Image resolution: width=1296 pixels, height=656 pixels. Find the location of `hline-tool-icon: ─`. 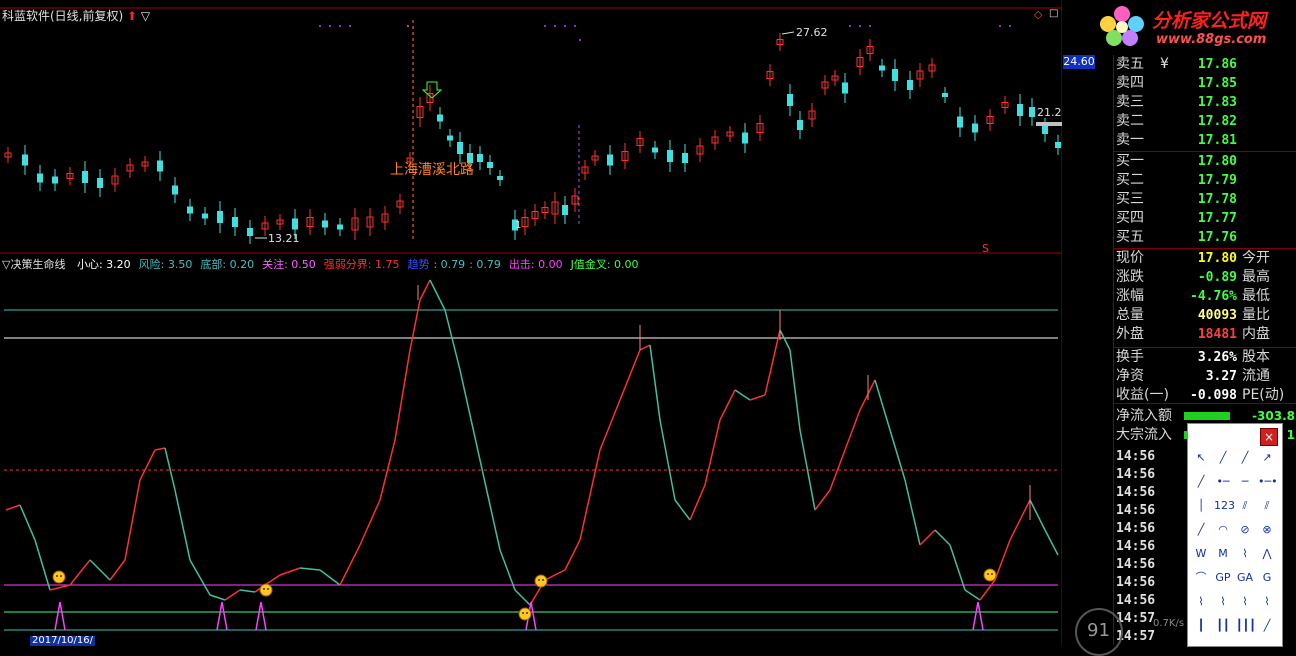

hline-tool-icon: ─ is located at coordinates (1245, 482).